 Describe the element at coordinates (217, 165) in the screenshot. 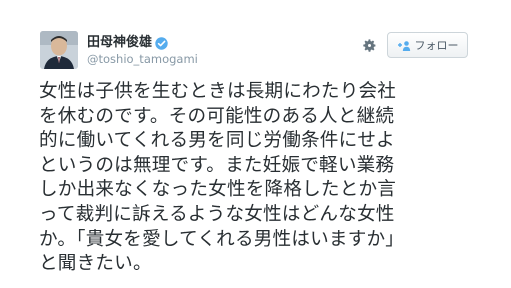

I see `tweet-text-line: というのは無理です。また妊娠で軽い業務` at that location.